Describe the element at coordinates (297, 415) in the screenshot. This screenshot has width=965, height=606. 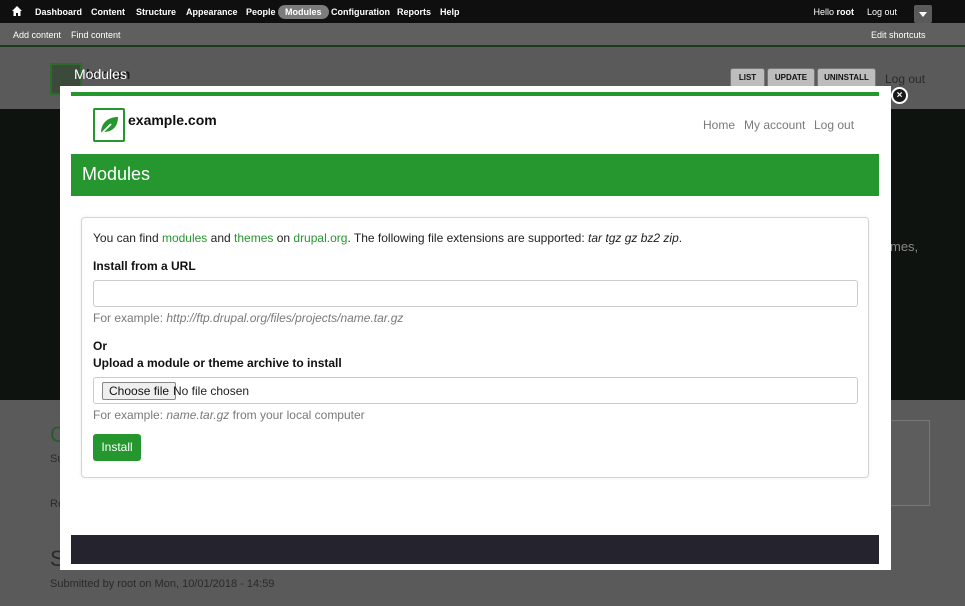
I see `help-suffix: from your local computer` at that location.